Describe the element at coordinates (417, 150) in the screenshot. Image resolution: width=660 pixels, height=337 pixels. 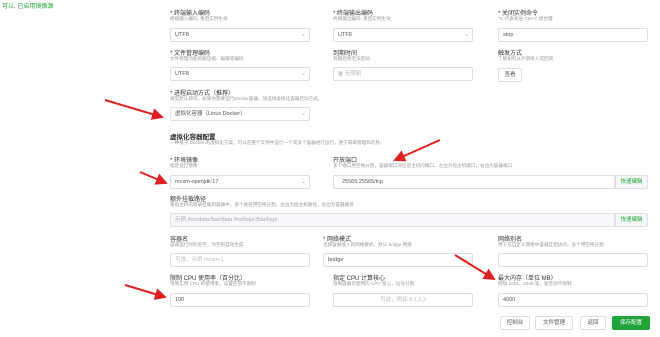
I see `arrow-ports` at that location.